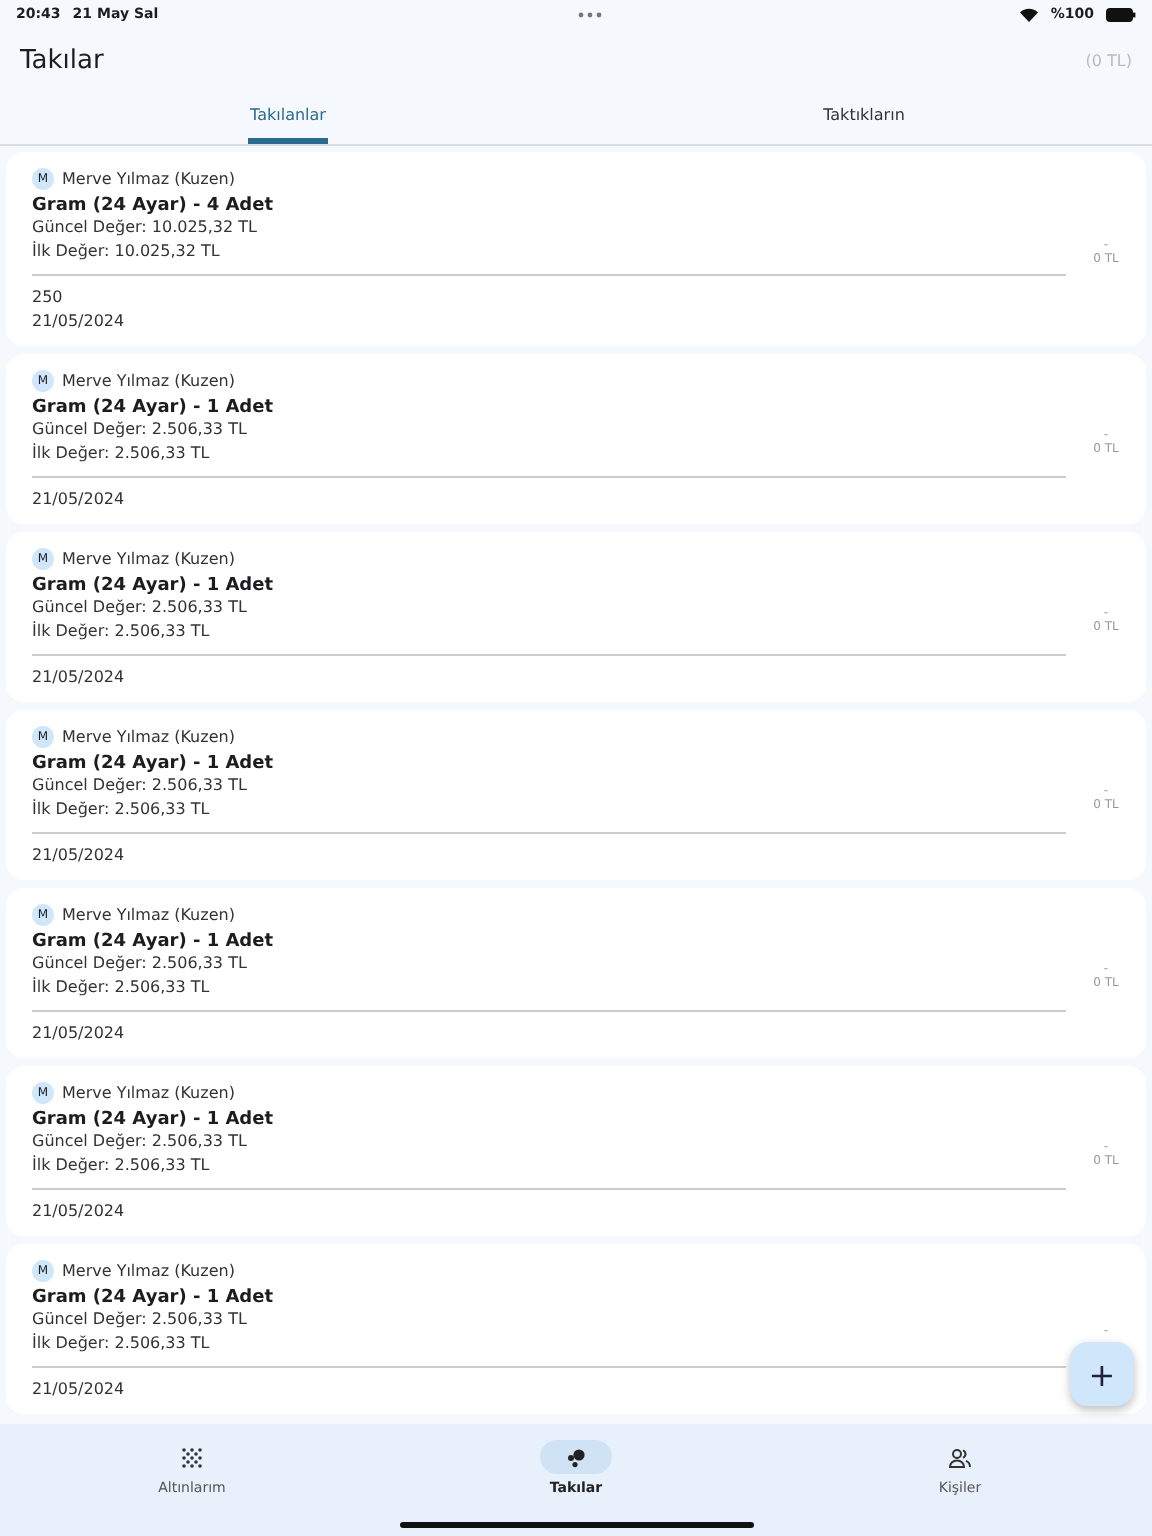 The height and width of the screenshot is (1536, 1152). Describe the element at coordinates (127, 252) in the screenshot. I see `initial-value: İlk Değer: 10.025,32 TL` at that location.